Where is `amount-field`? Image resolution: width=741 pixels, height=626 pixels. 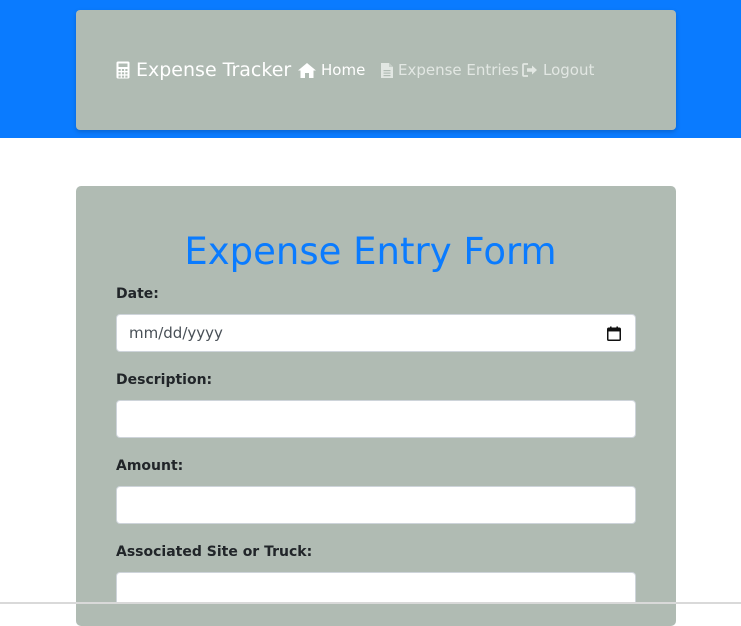
amount-field is located at coordinates (376, 505).